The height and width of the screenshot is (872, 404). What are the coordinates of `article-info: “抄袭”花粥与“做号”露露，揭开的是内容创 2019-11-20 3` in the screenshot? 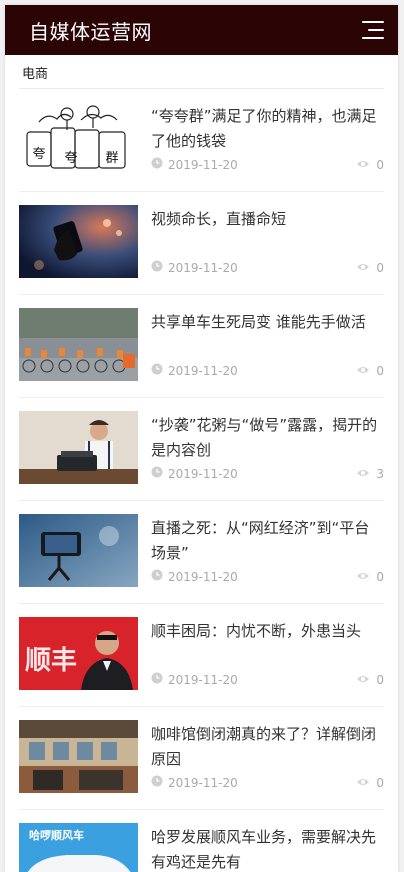 It's located at (261, 455).